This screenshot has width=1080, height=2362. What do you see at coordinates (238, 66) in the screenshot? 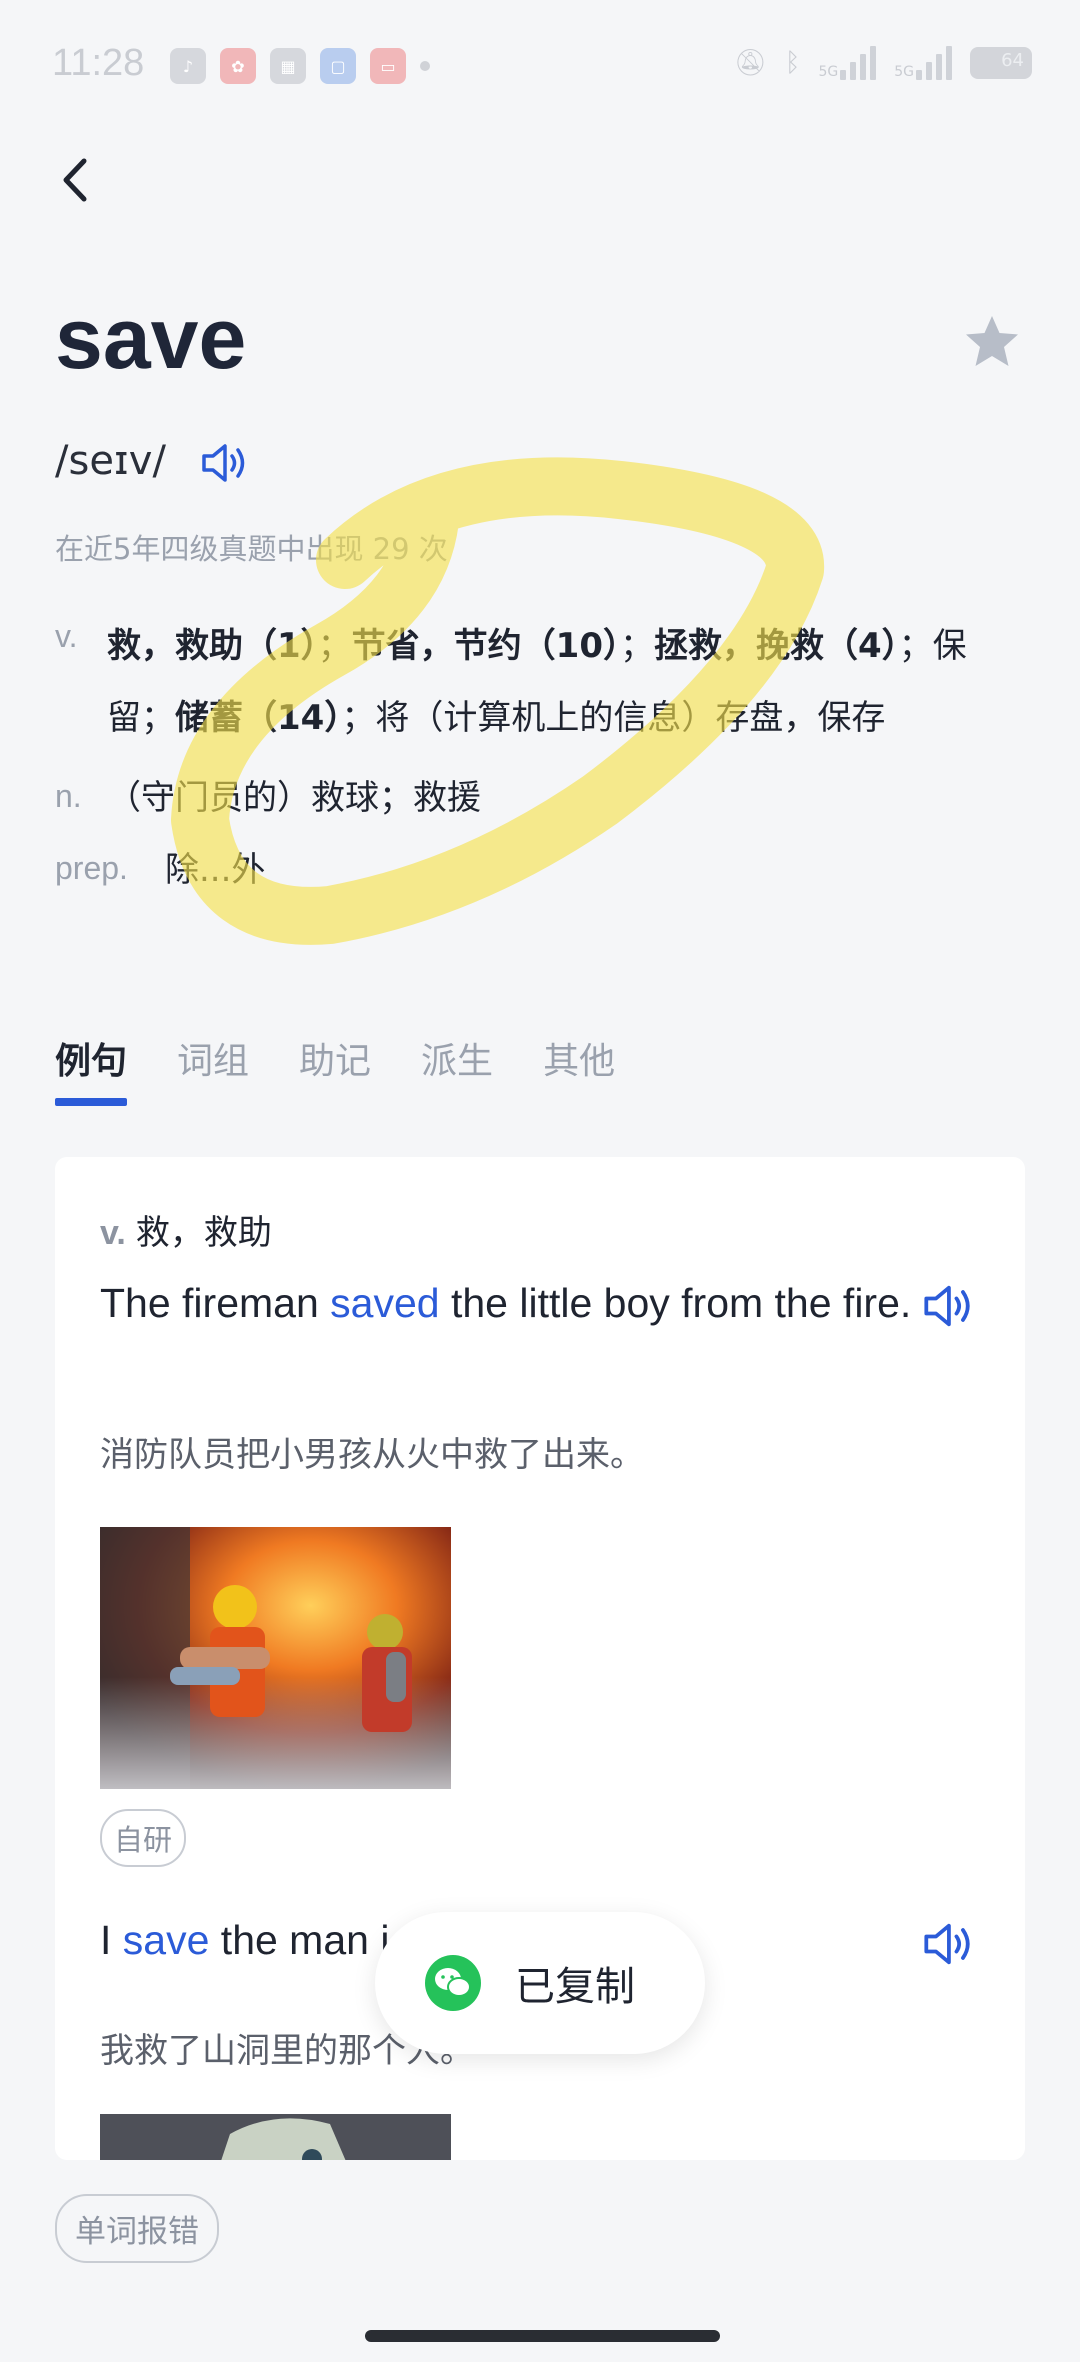
I see `app-notification-icon: ✿` at bounding box center [238, 66].